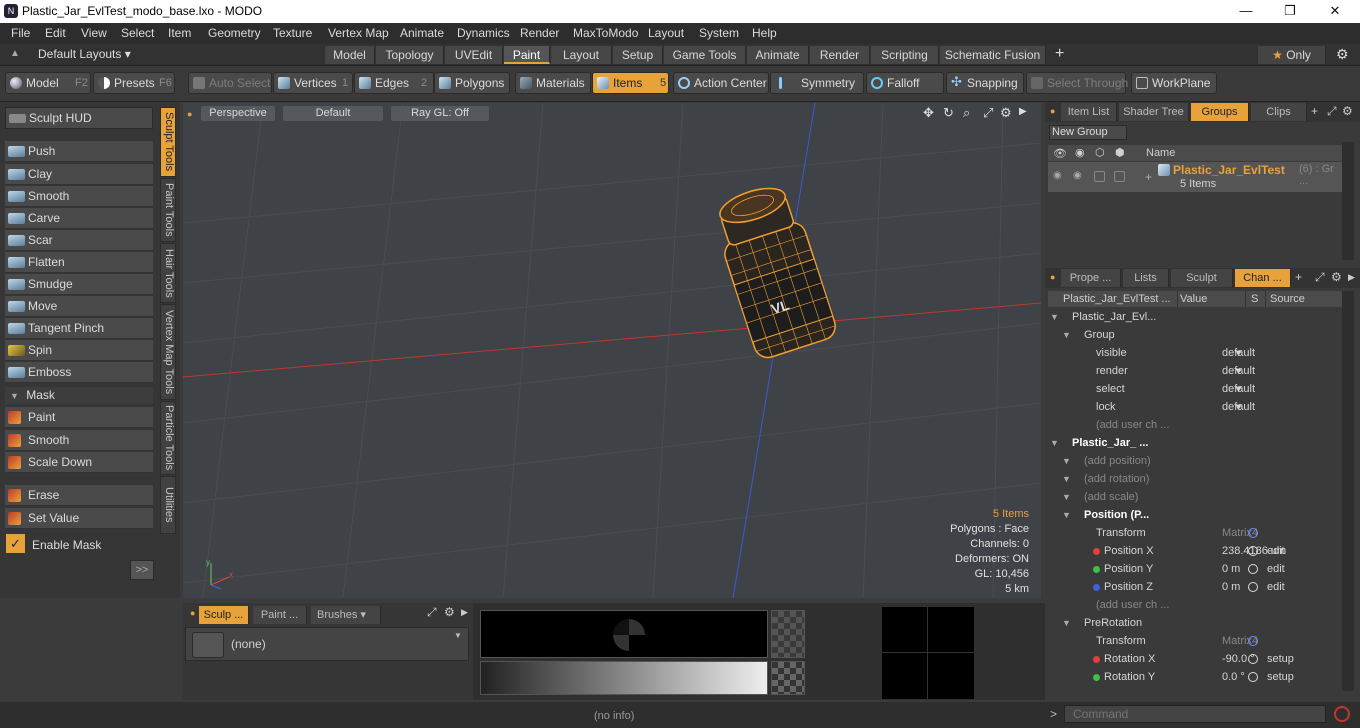 The image size is (1360, 728). What do you see at coordinates (464, 612) in the screenshot?
I see `panel-more-icon: ▶` at bounding box center [464, 612].